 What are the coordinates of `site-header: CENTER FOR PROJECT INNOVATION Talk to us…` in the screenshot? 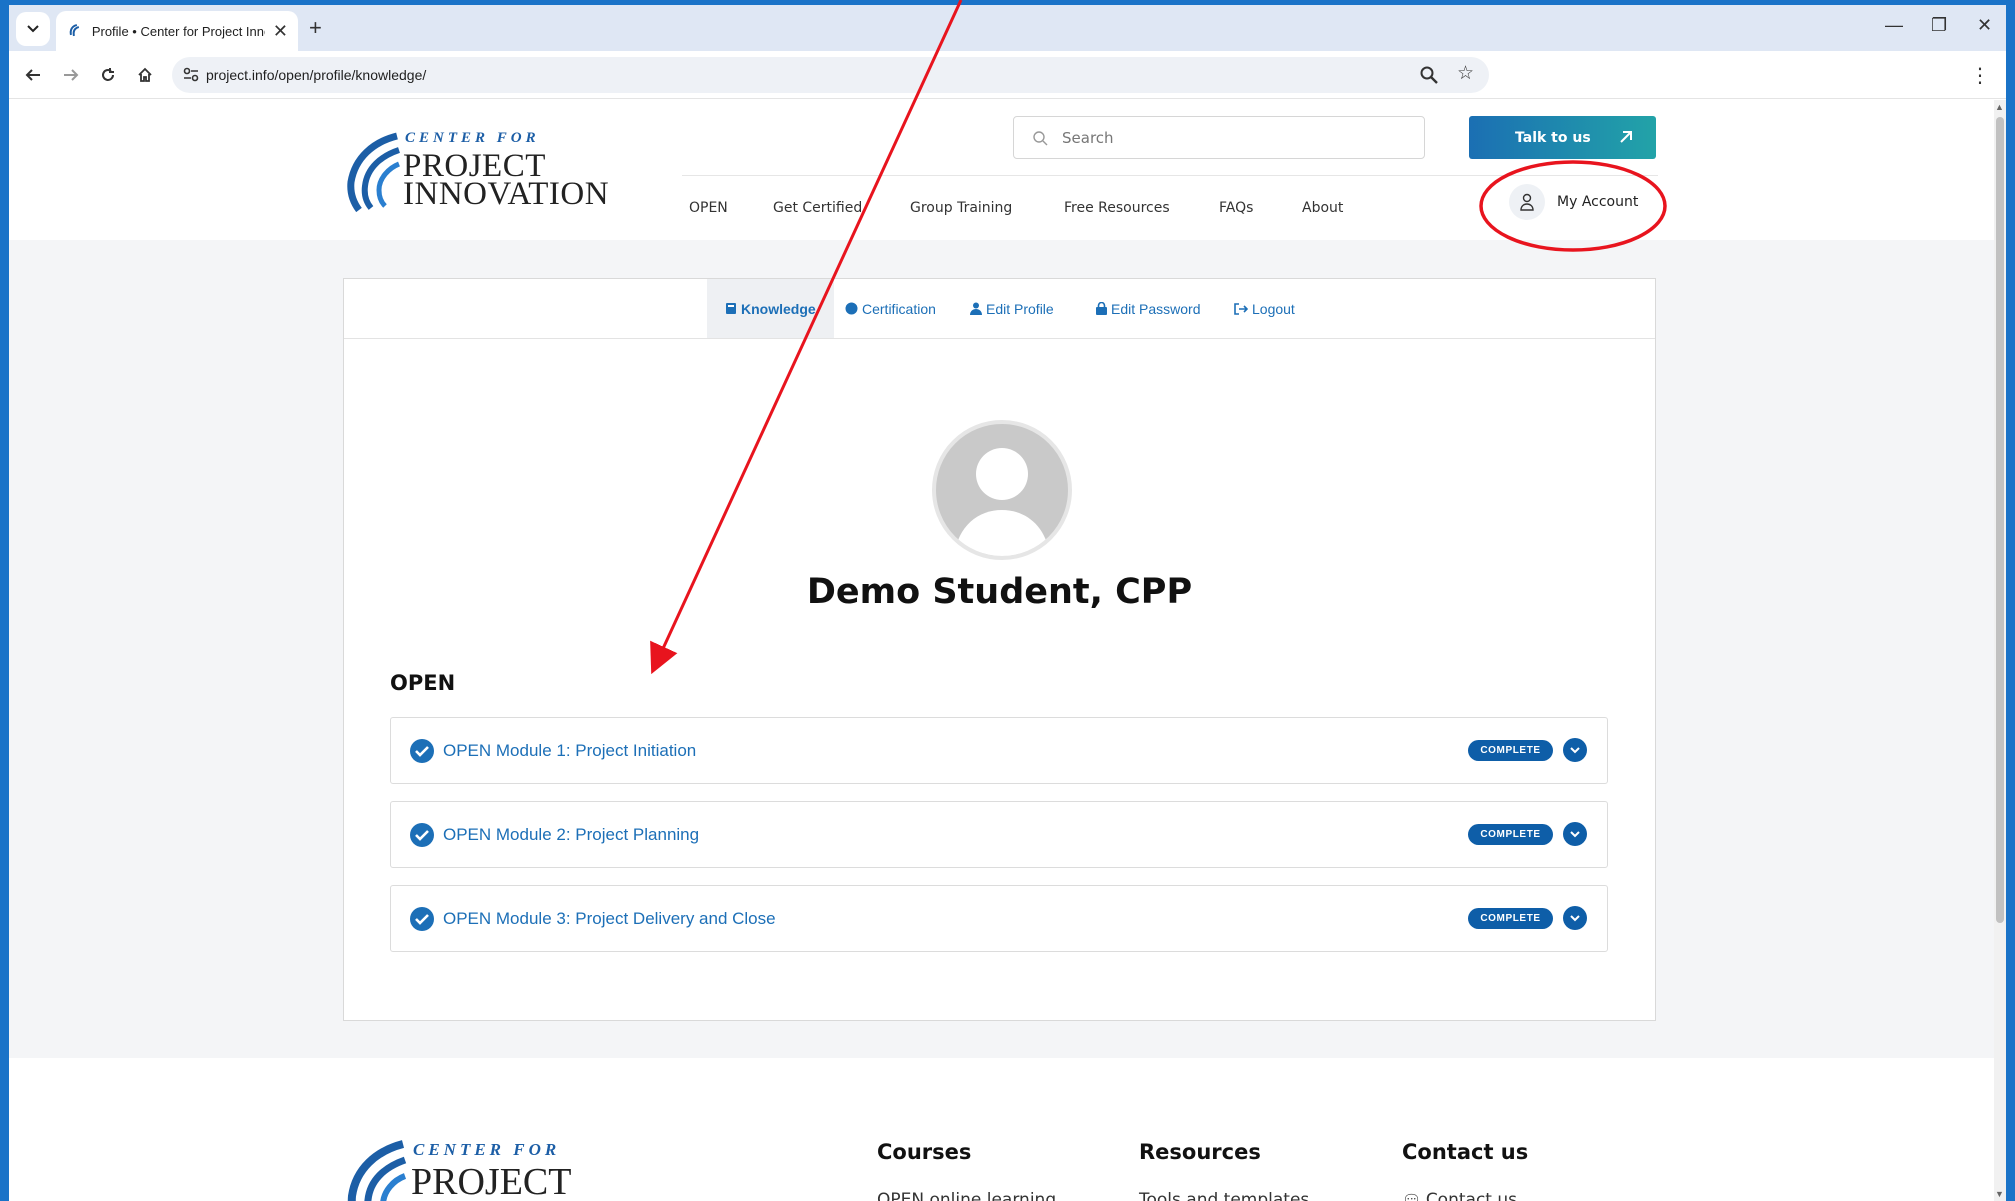 It's located at (1001, 170).